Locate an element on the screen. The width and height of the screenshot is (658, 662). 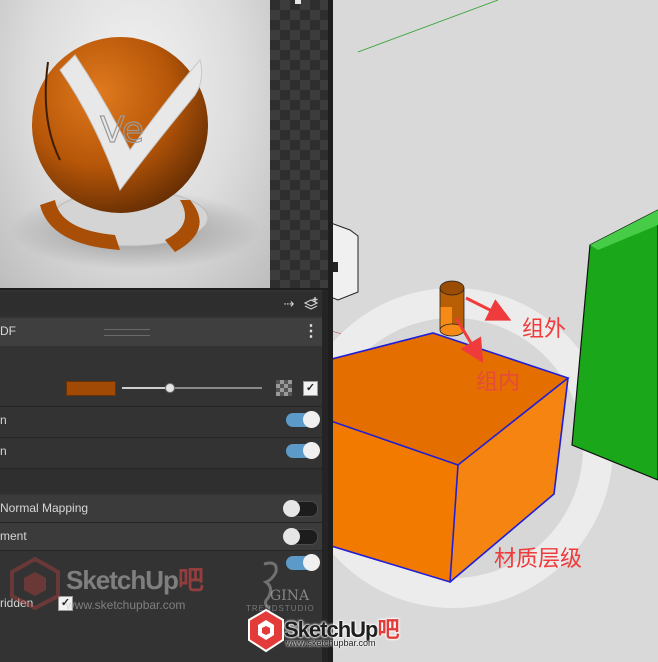
displacement-switch is located at coordinates (300, 536).